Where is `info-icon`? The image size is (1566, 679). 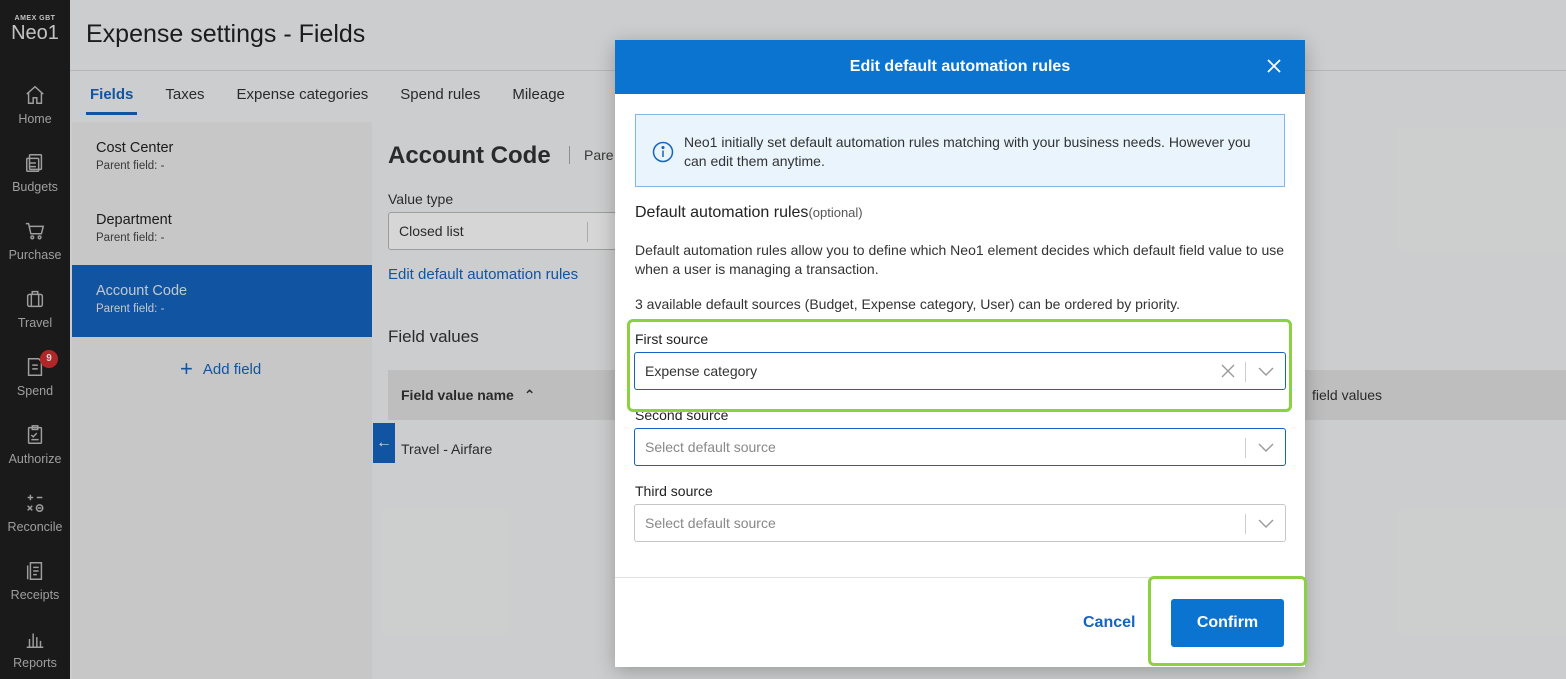
info-icon is located at coordinates (663, 152).